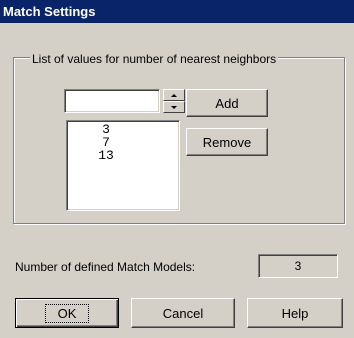 The width and height of the screenshot is (354, 338). What do you see at coordinates (295, 313) in the screenshot?
I see `help-button: Help` at bounding box center [295, 313].